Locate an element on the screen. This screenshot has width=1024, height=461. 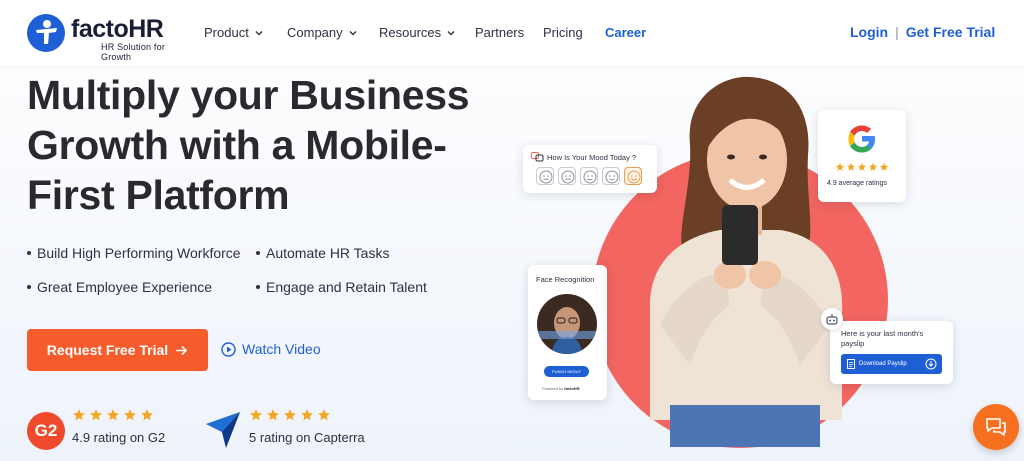
factohr-logo: factoHR HR Solution for Growth is located at coordinates (112, 38).